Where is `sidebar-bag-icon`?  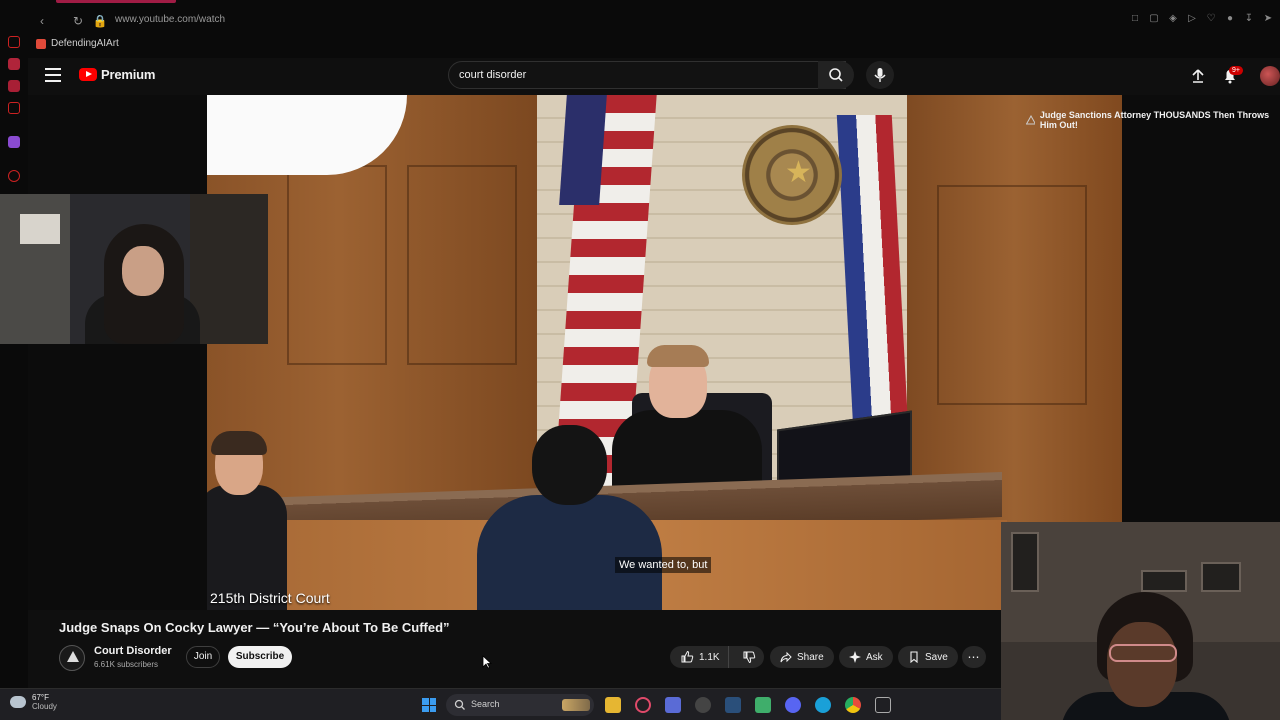 sidebar-bag-icon is located at coordinates (14, 64).